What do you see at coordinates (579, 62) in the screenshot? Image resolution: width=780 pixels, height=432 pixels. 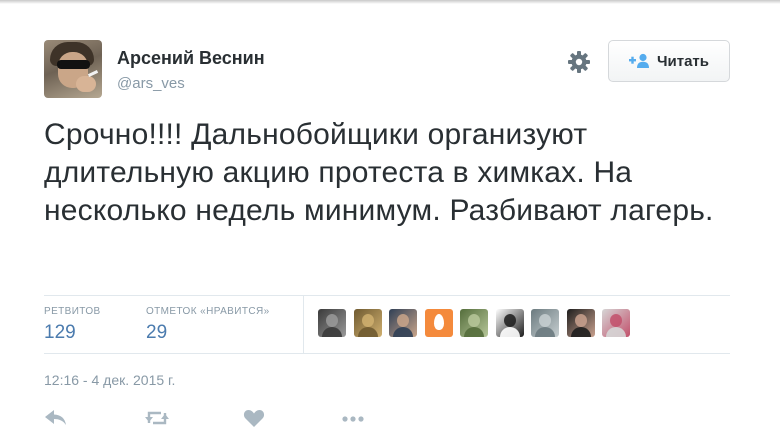 I see `gear-icon` at bounding box center [579, 62].